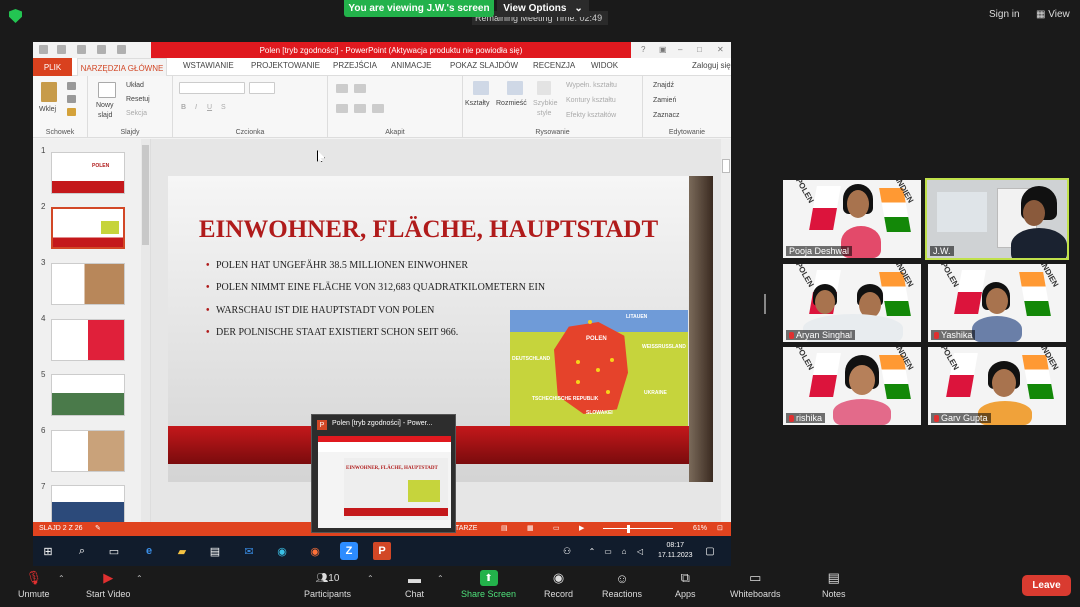 The image size is (1080, 607). What do you see at coordinates (82, 551) in the screenshot?
I see `search-icon: ⌕` at bounding box center [82, 551].